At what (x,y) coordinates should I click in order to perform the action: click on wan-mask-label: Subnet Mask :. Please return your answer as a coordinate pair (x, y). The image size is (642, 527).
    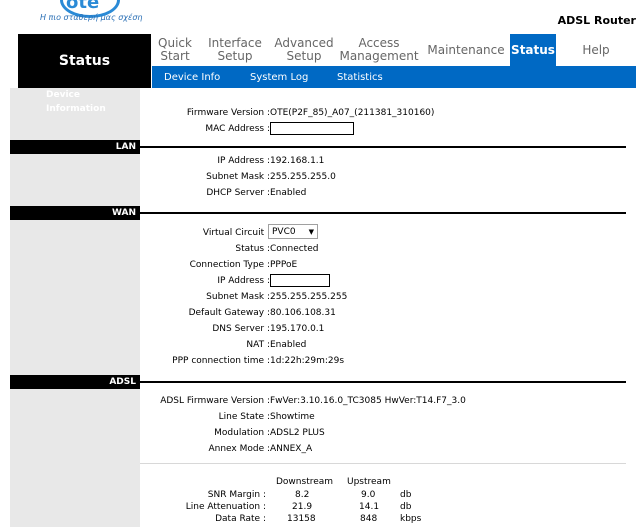
    Looking at the image, I should click on (238, 297).